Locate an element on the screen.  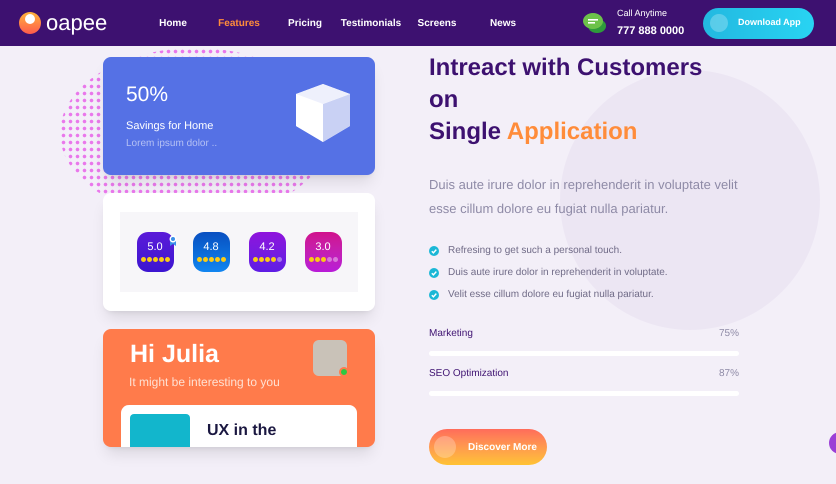
greeting-subtitle: It might be interesting to you is located at coordinates (205, 383).